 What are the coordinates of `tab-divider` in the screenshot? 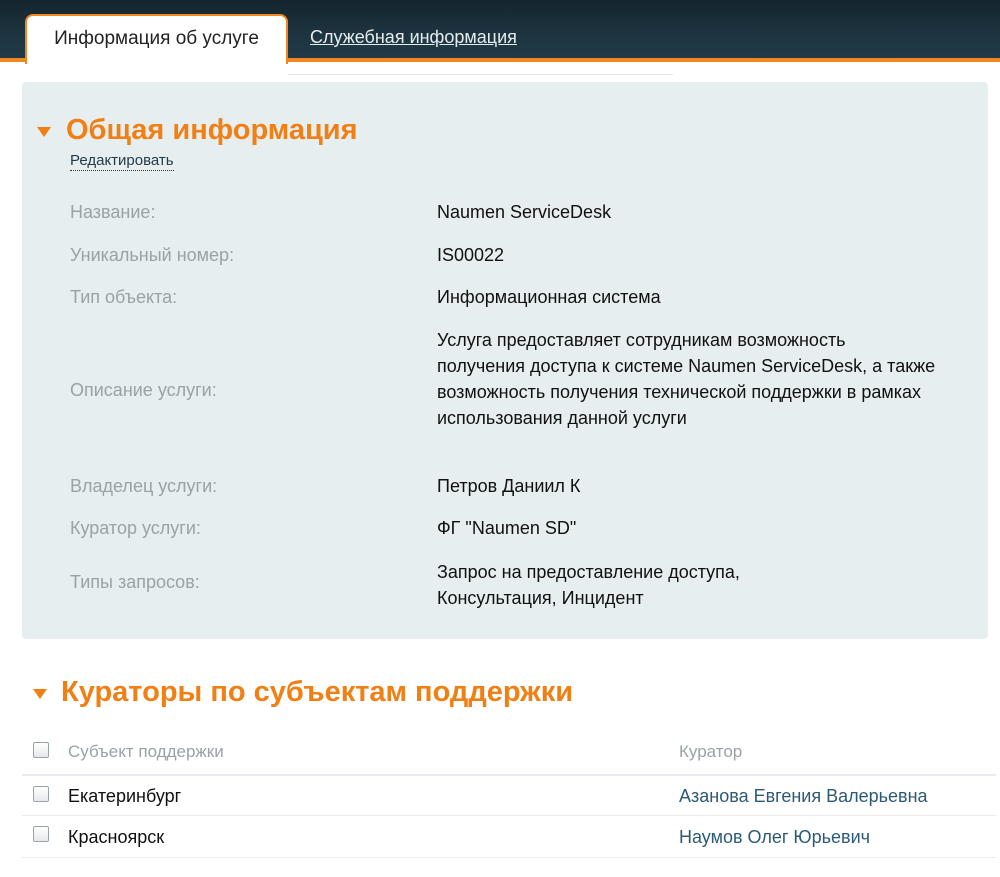 It's located at (480, 74).